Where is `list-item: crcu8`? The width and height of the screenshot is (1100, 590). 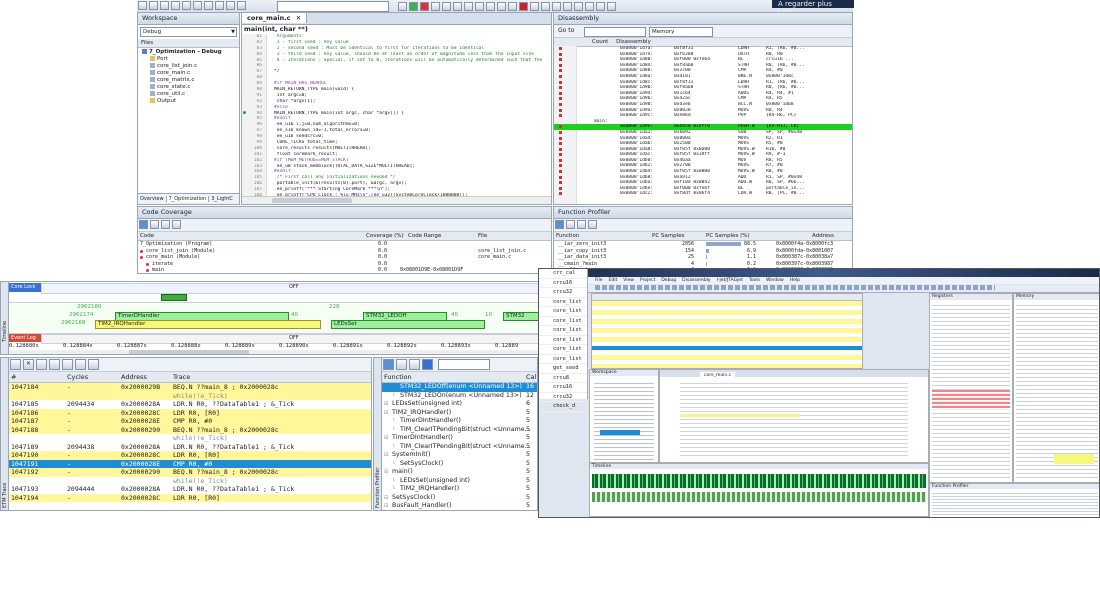
list-item: crcu8 is located at coordinates (563, 378).